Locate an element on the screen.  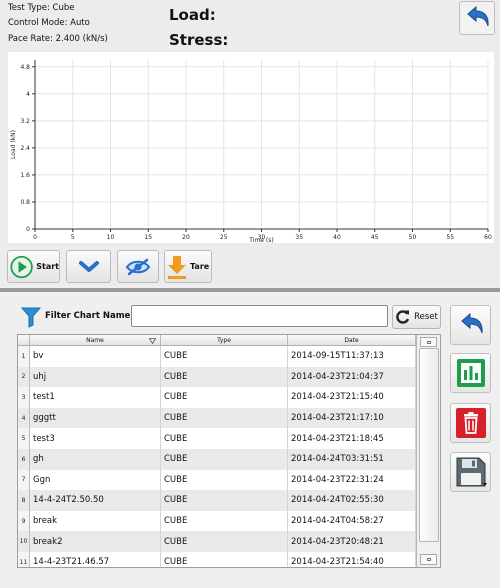
expand-down-button is located at coordinates (88, 266).